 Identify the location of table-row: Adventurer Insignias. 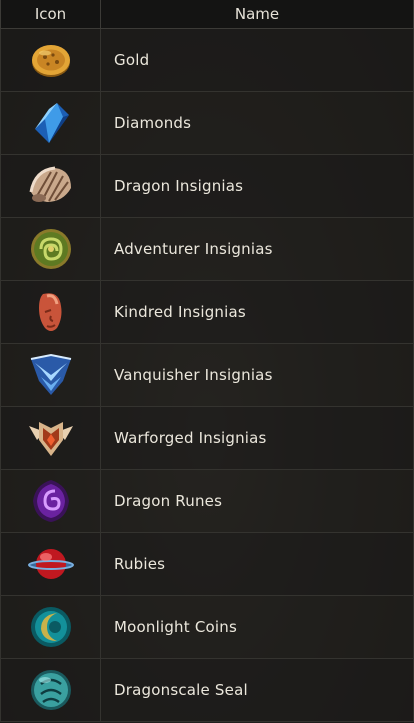
(207, 249).